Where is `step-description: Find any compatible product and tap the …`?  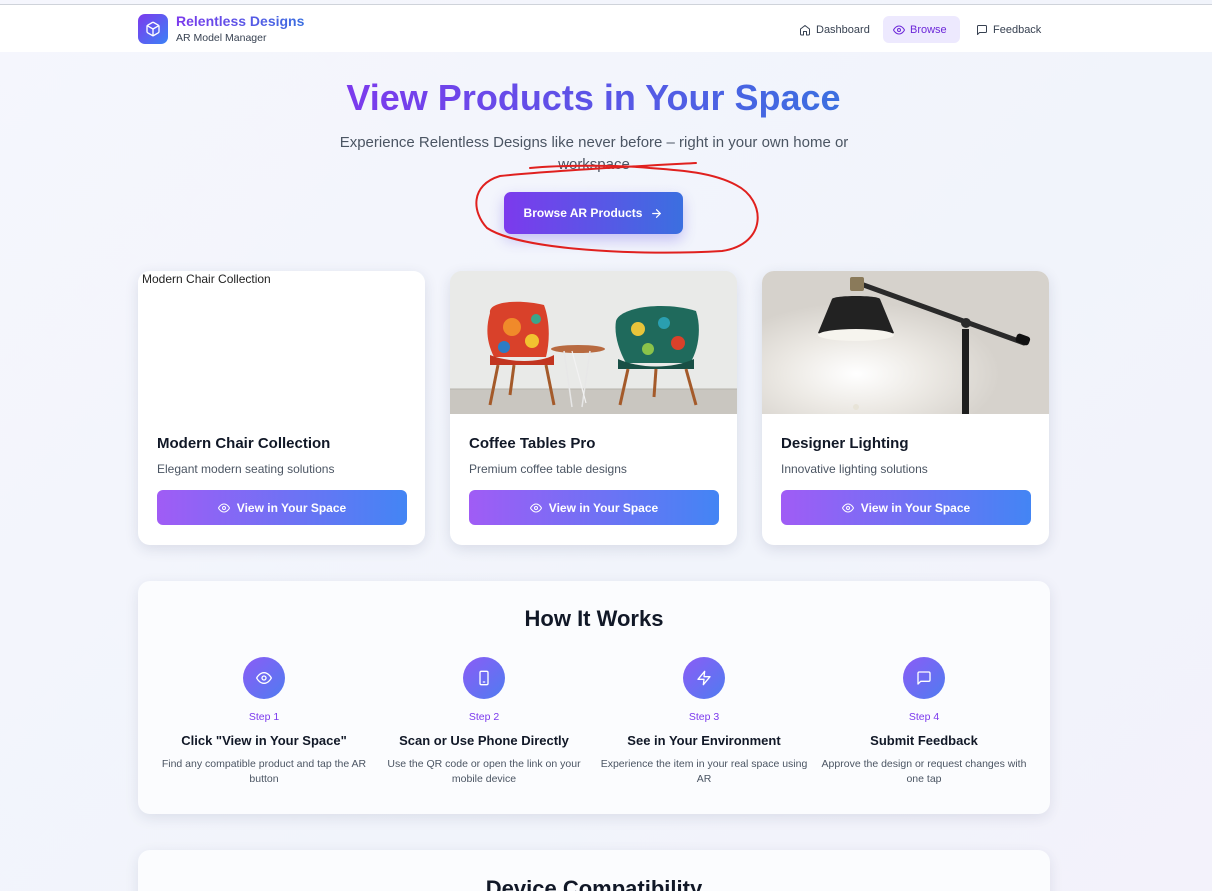
step-description: Find any compatible product and tap the … is located at coordinates (264, 771).